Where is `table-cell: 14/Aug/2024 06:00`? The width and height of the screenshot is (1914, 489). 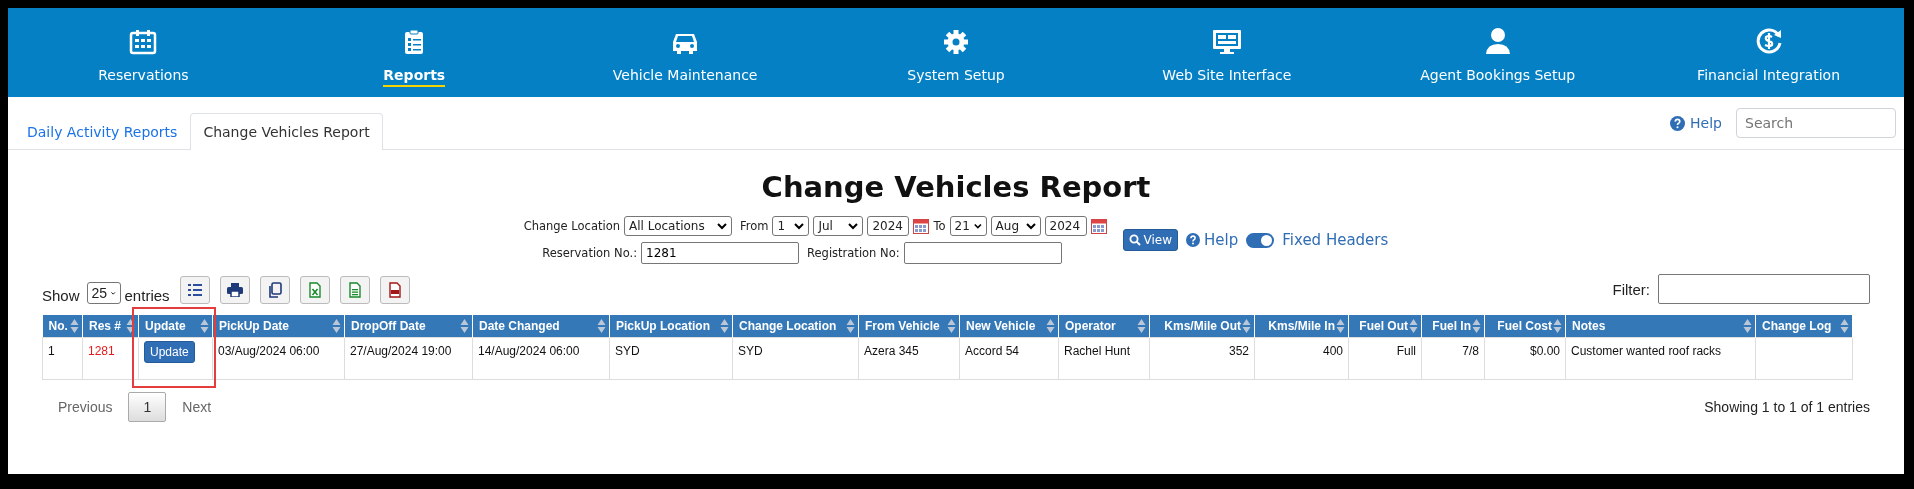
table-cell: 14/Aug/2024 06:00 is located at coordinates (541, 358).